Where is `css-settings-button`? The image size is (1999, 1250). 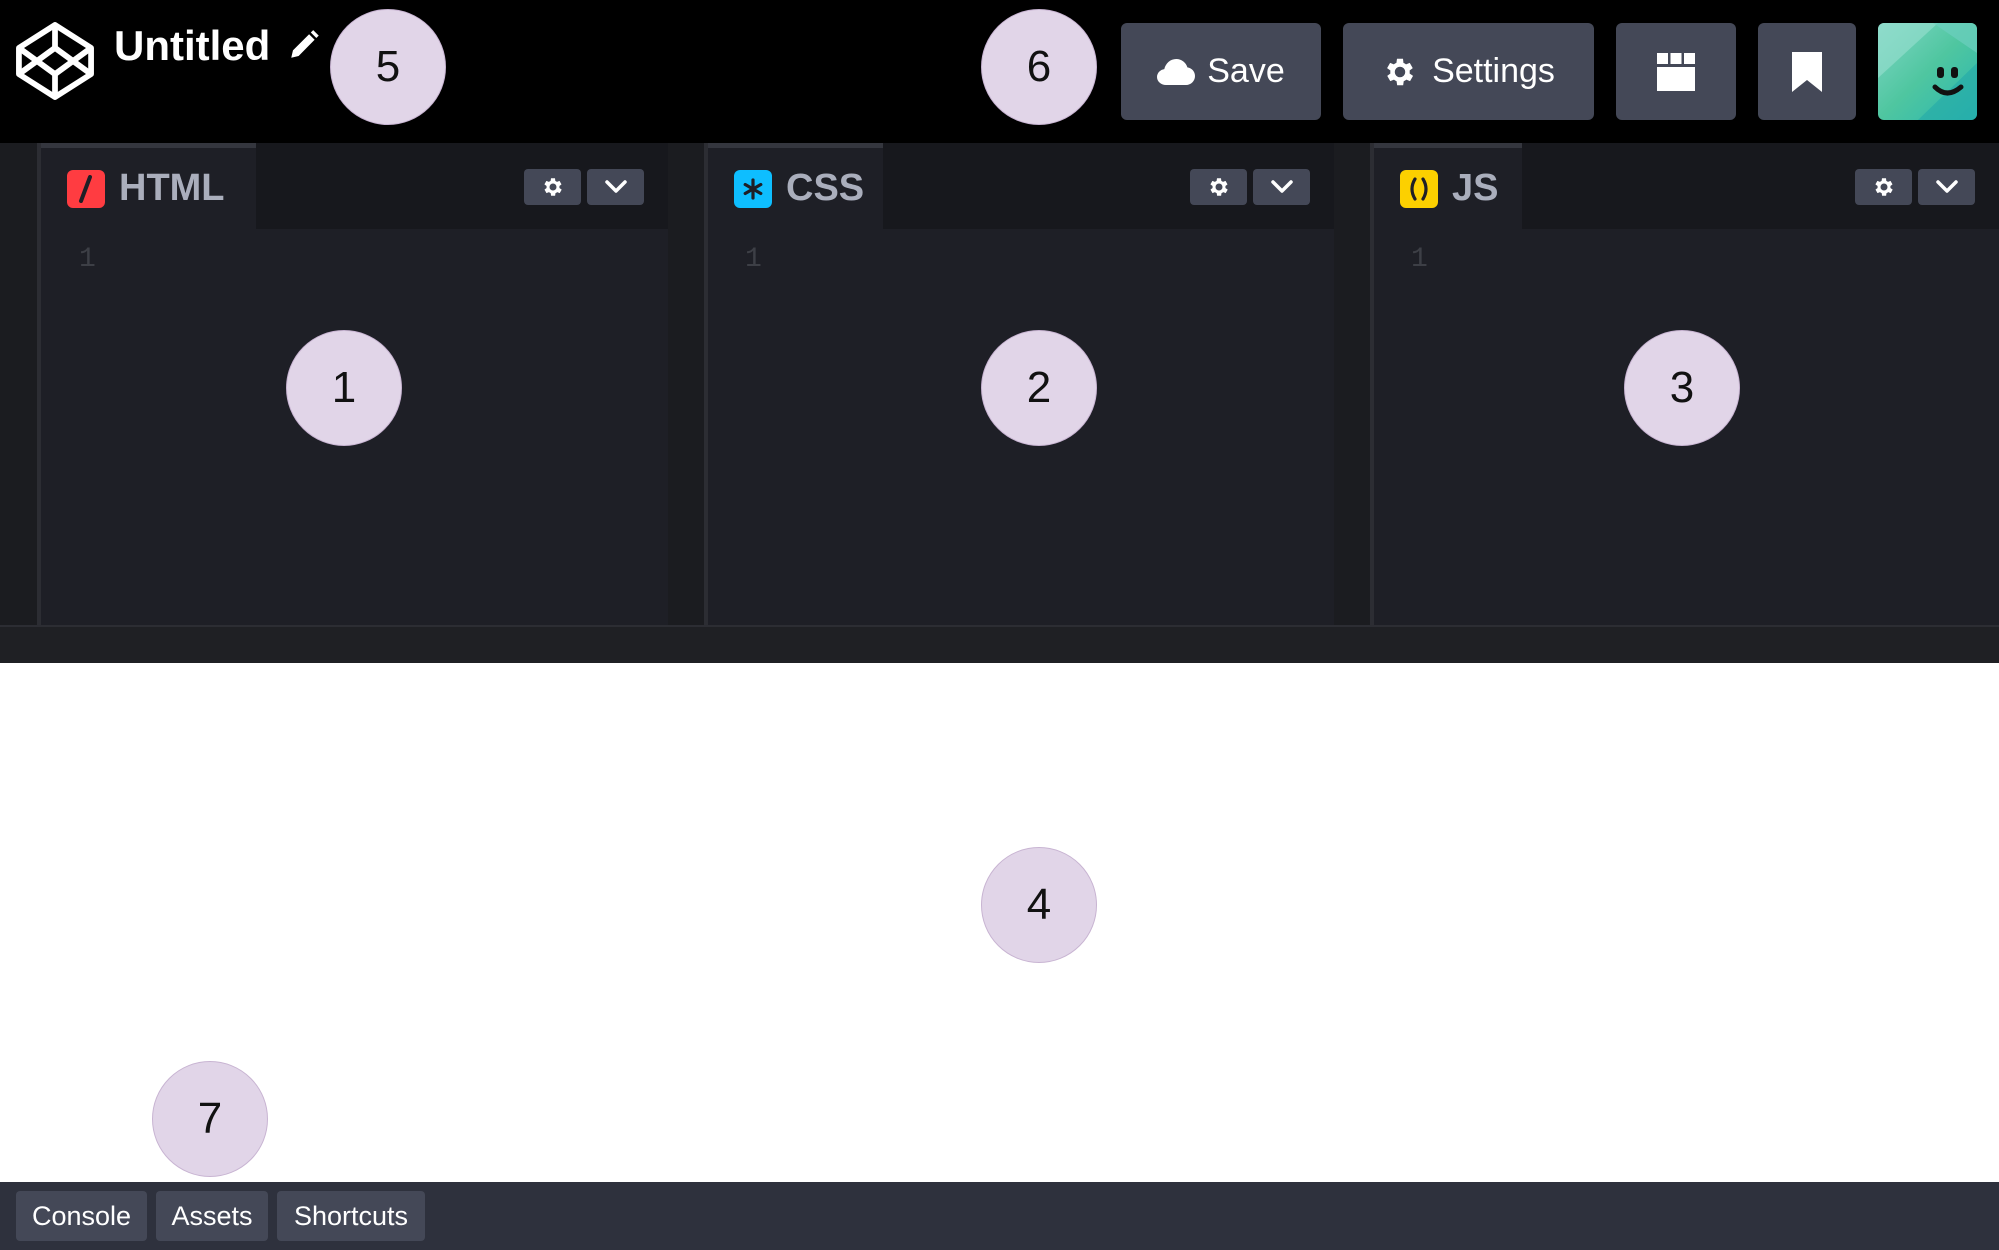
css-settings-button is located at coordinates (1218, 187).